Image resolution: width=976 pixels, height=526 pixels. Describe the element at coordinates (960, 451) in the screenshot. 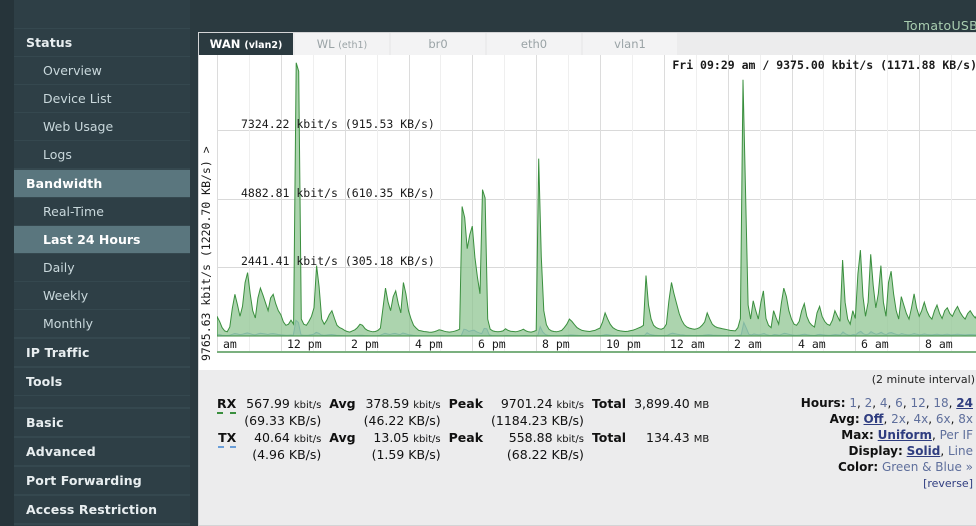

I see `display-option-line: Line` at that location.